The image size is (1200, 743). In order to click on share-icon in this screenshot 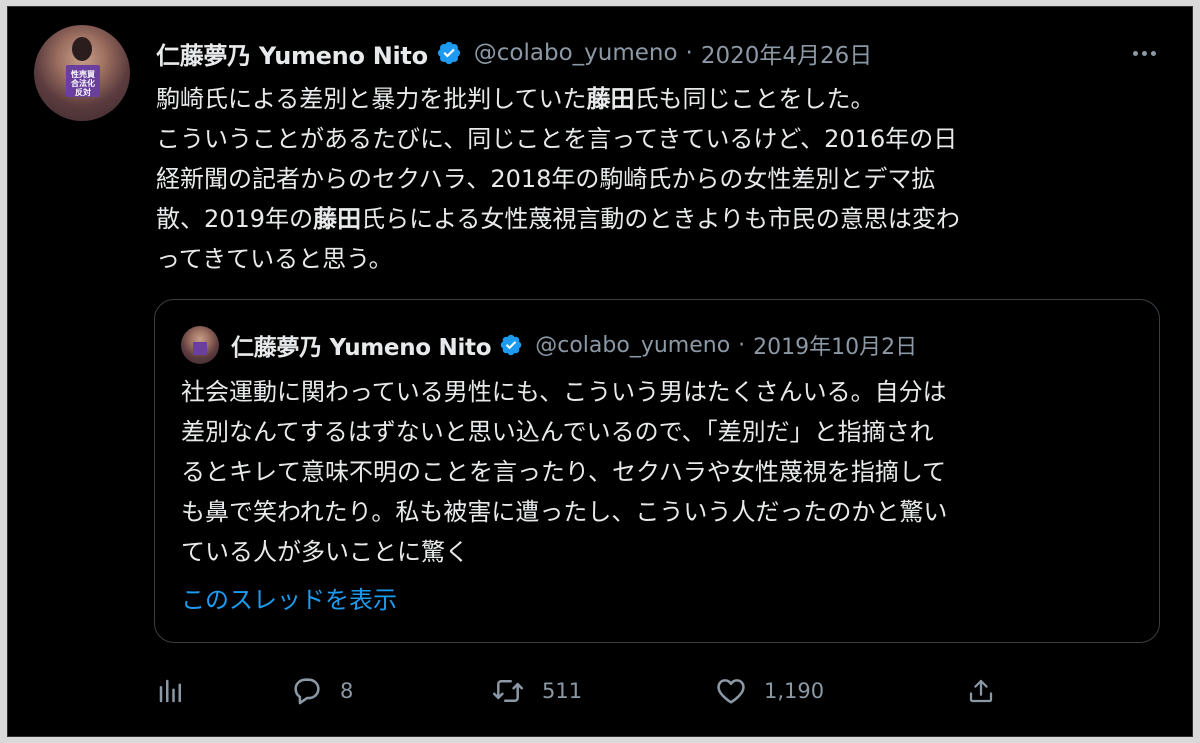, I will do `click(981, 691)`.